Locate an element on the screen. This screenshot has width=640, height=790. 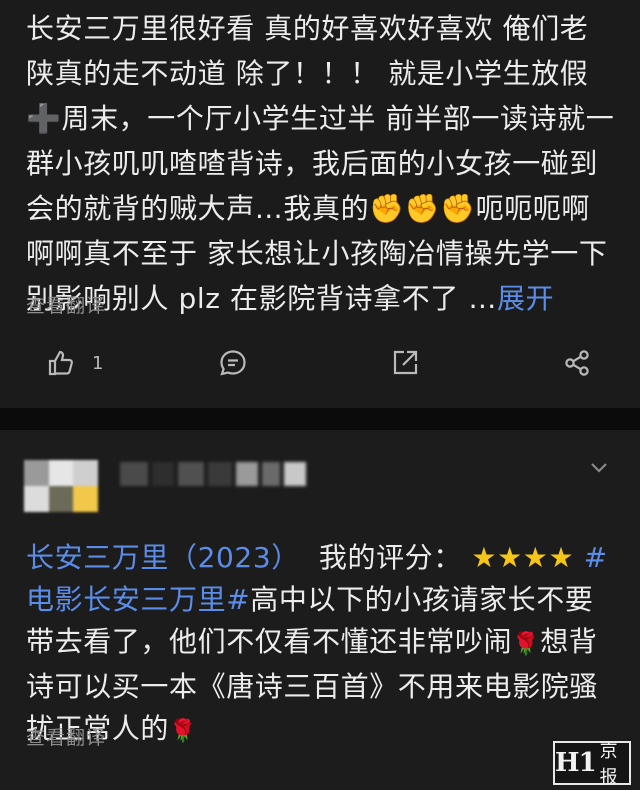
external-share-button is located at coordinates (405, 363).